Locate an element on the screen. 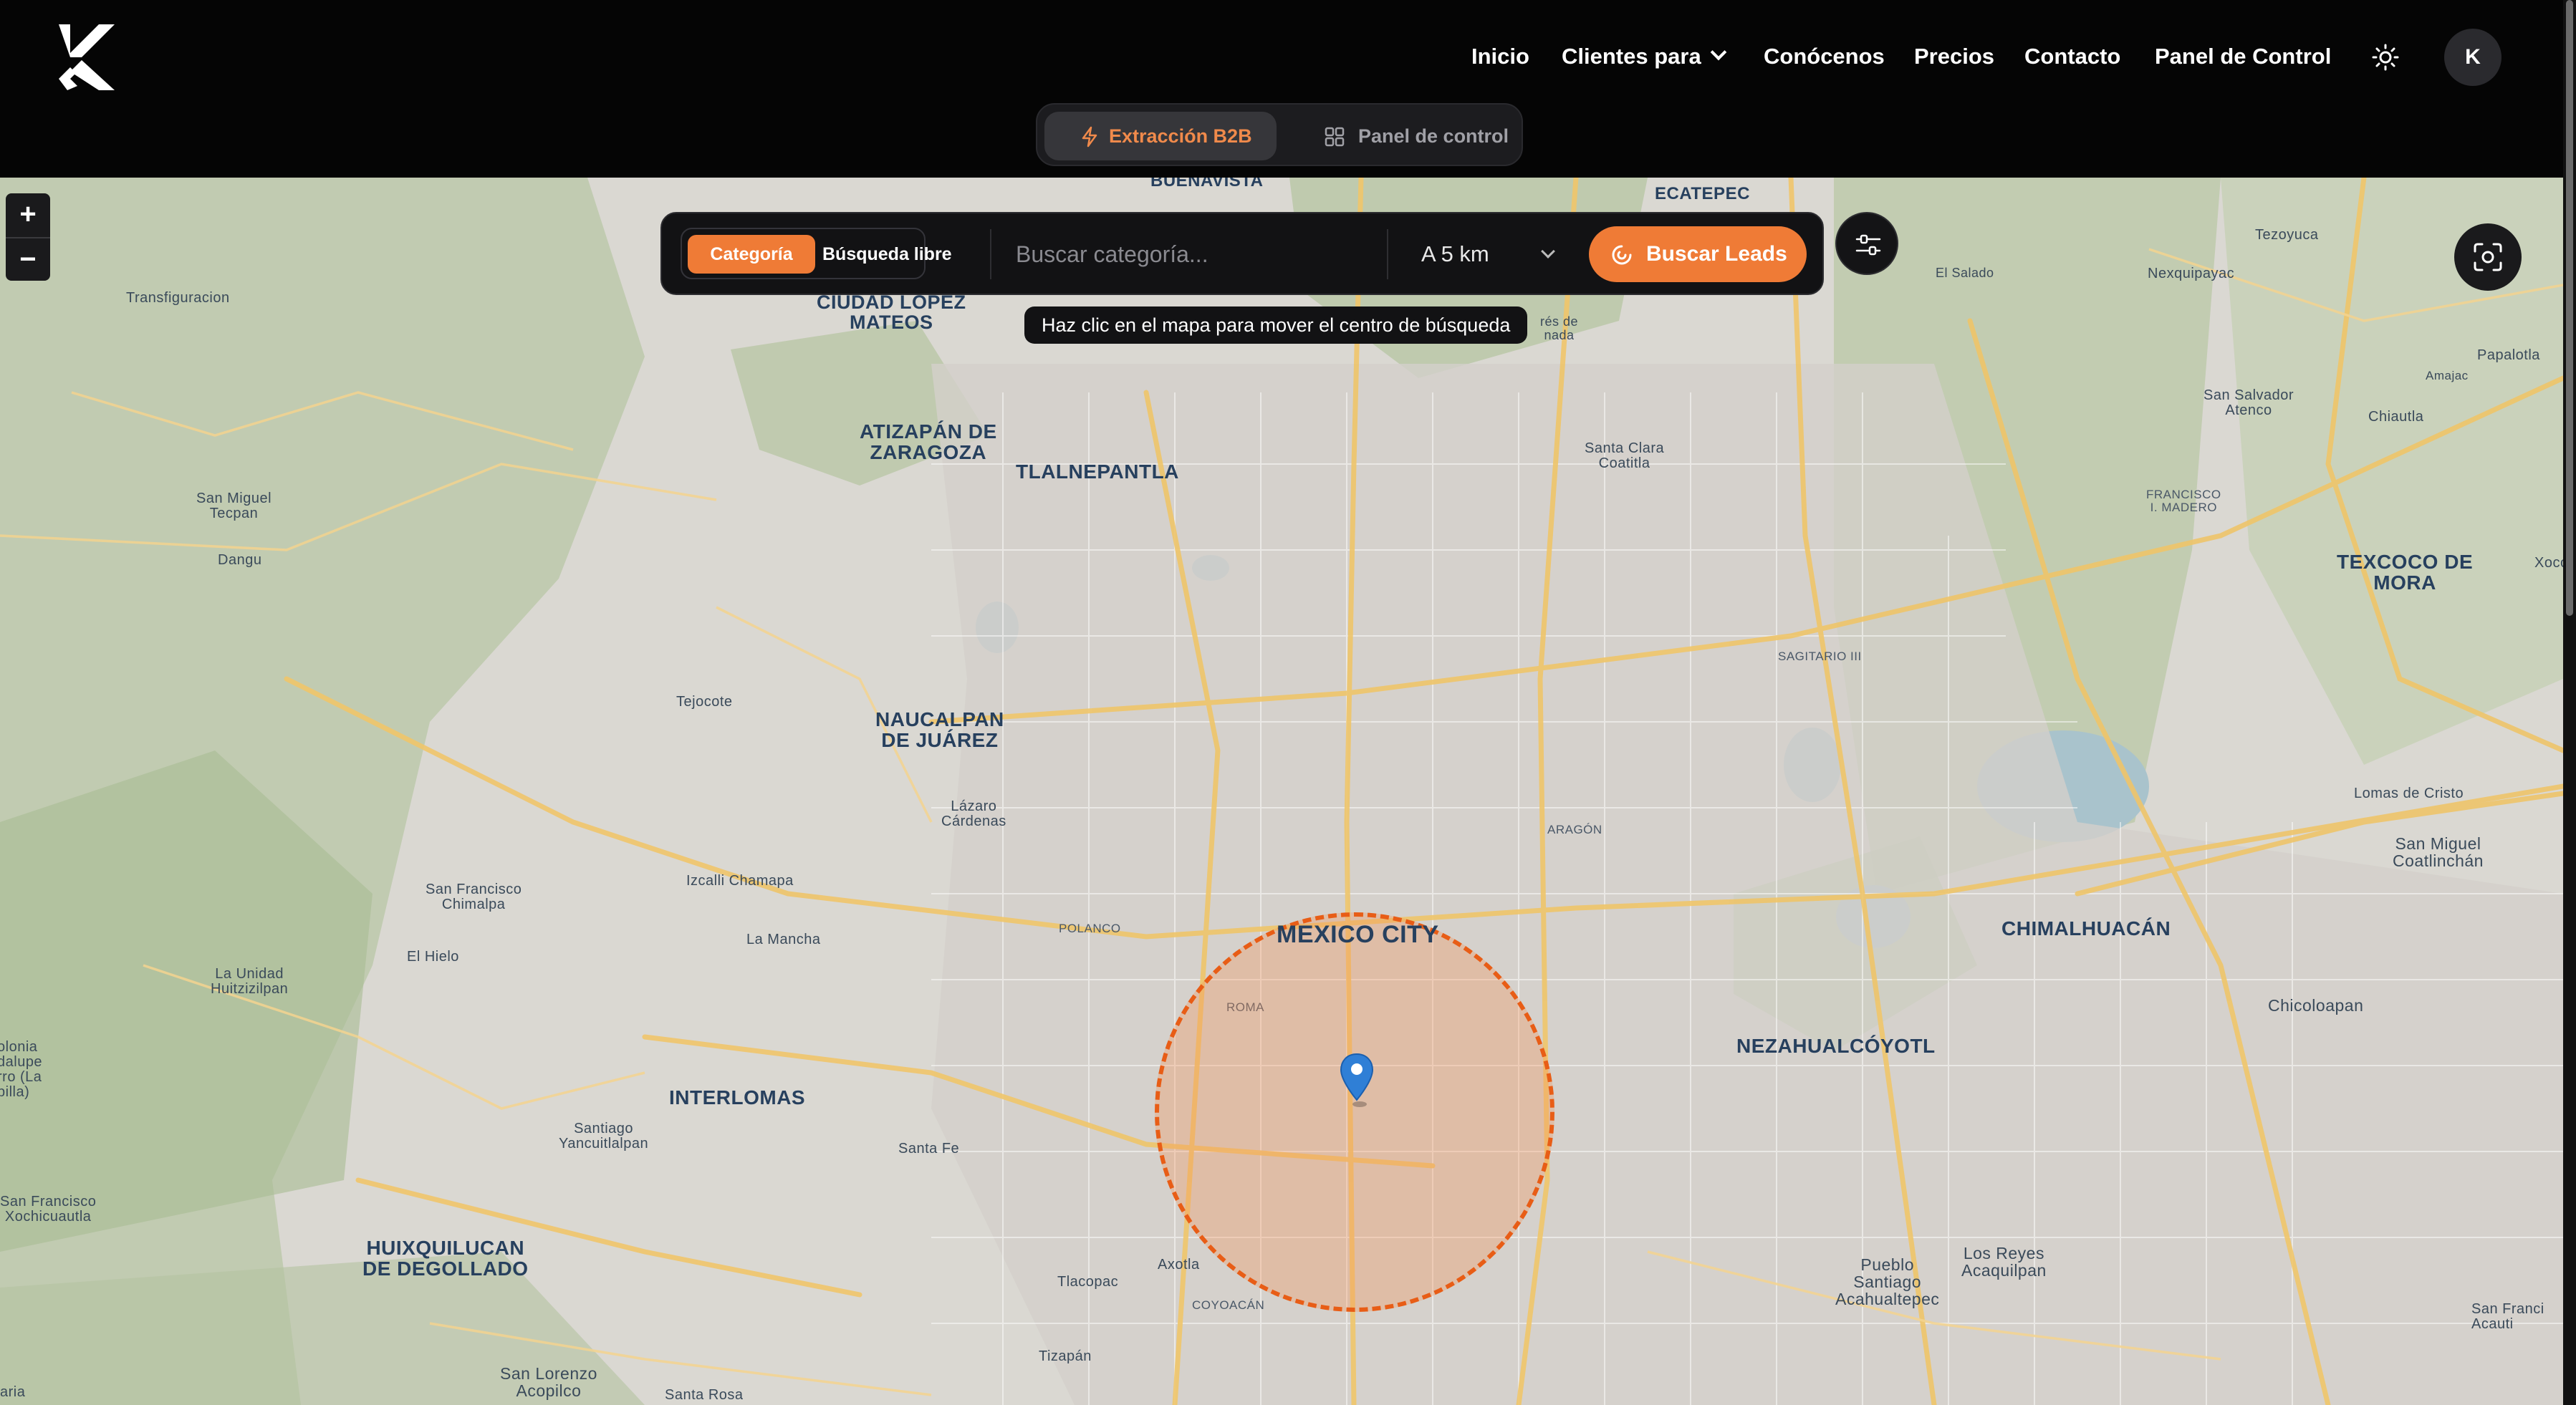 The image size is (2576, 1405). nav-contacto: Contacto is located at coordinates (2072, 56).